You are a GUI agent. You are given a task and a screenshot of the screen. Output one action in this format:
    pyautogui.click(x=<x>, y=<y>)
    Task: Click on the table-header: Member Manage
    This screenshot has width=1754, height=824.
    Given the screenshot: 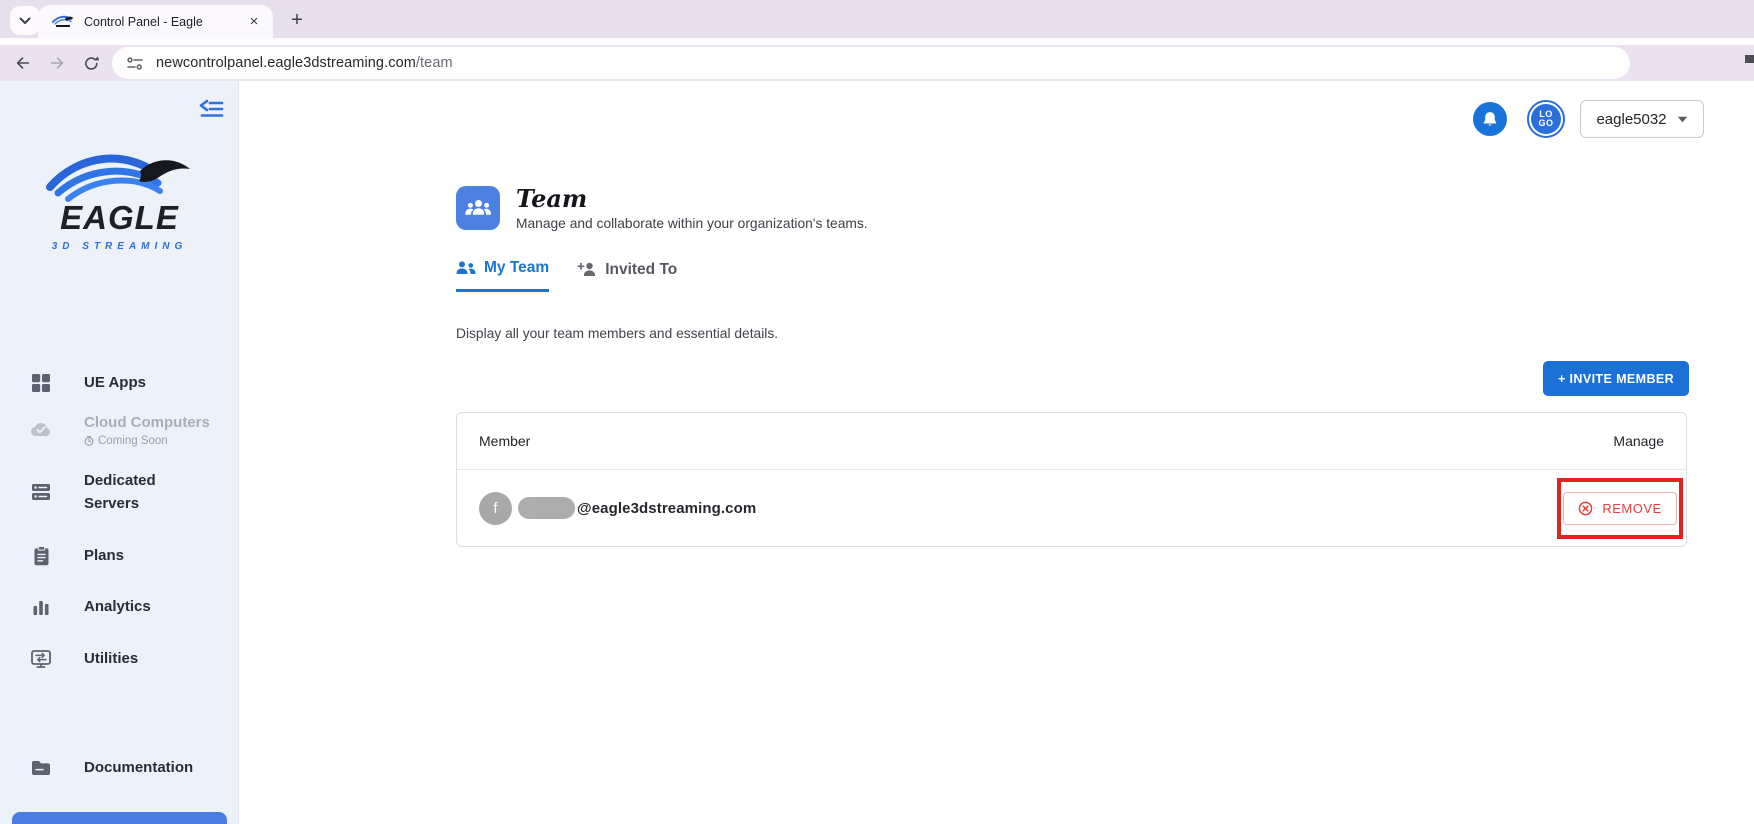 What is the action you would take?
    pyautogui.click(x=1071, y=441)
    